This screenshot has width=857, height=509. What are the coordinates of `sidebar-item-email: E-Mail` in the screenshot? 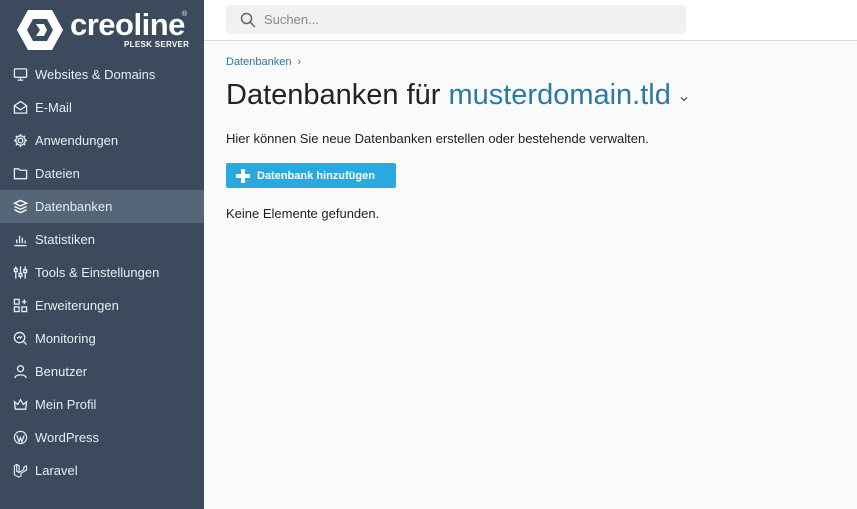 It's located at (102, 107).